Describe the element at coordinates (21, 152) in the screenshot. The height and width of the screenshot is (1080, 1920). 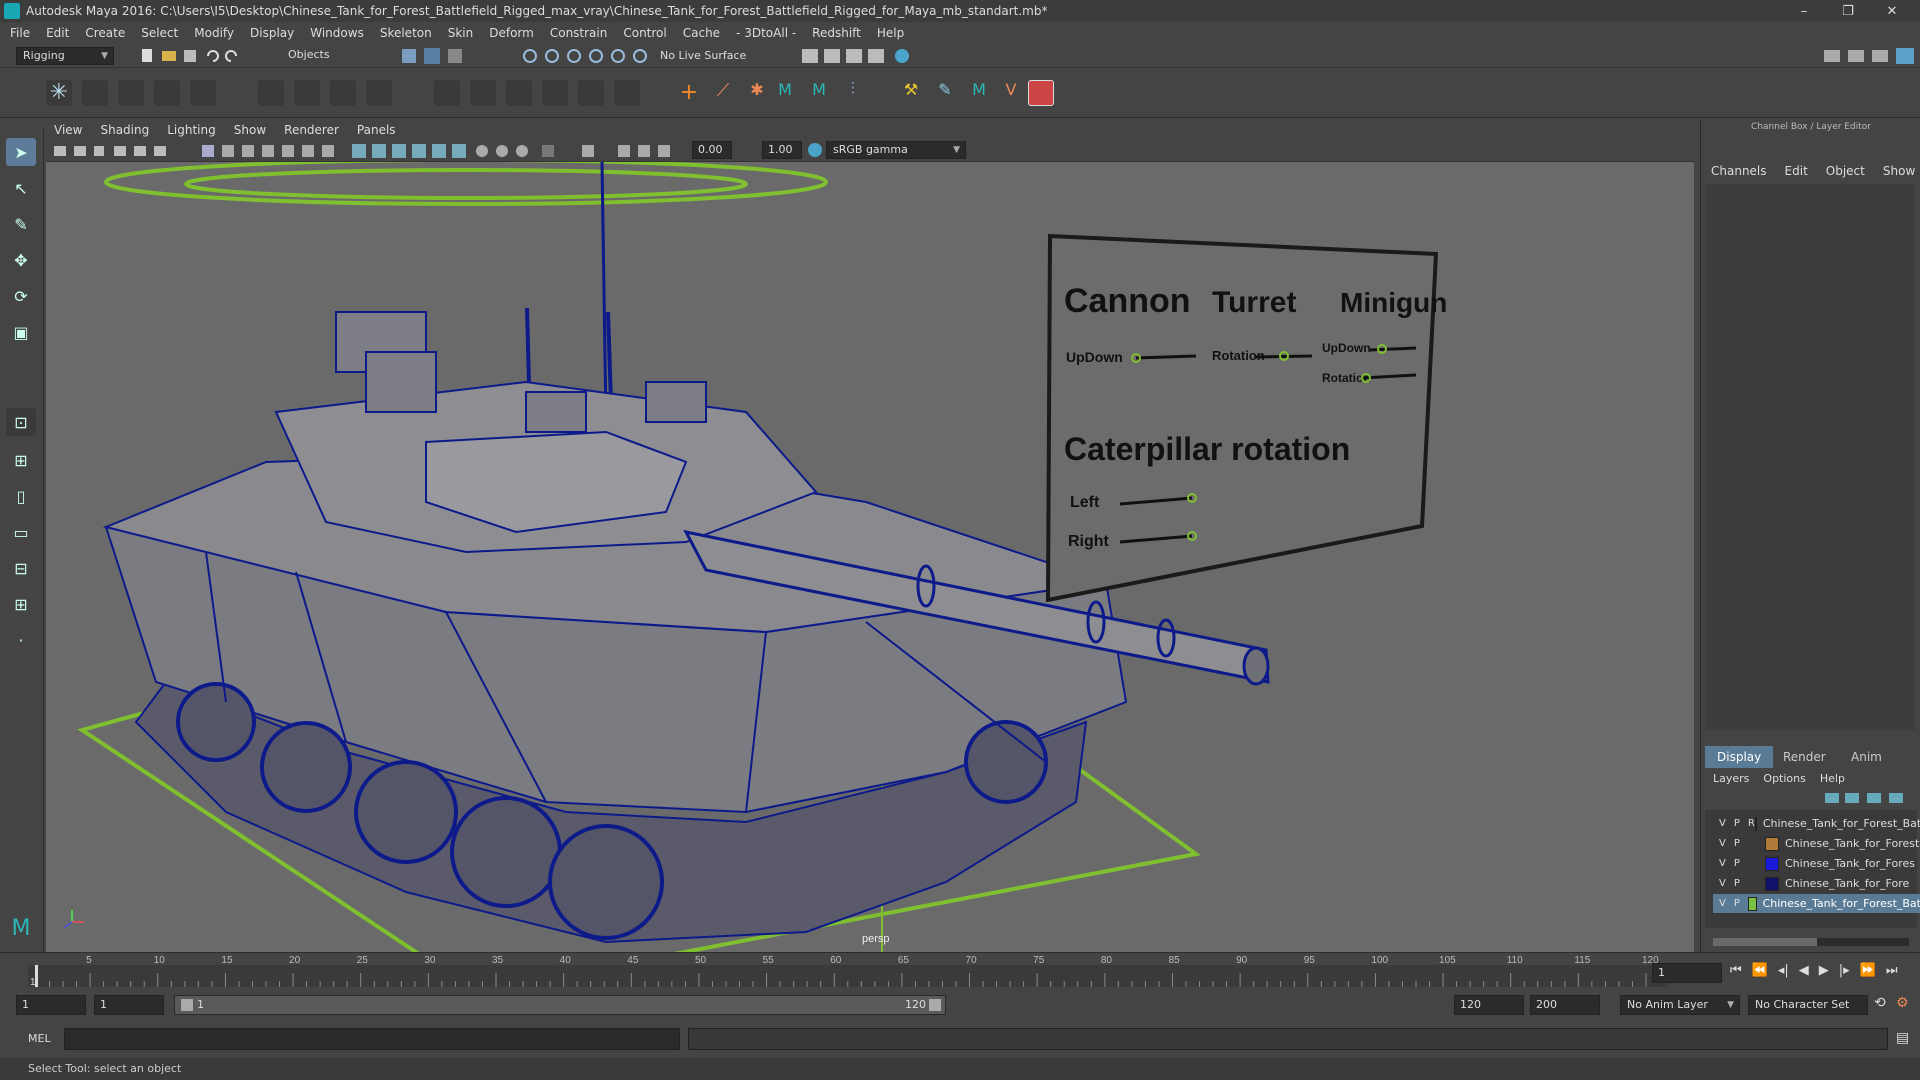
I see `select-tool-icon: ➤` at that location.